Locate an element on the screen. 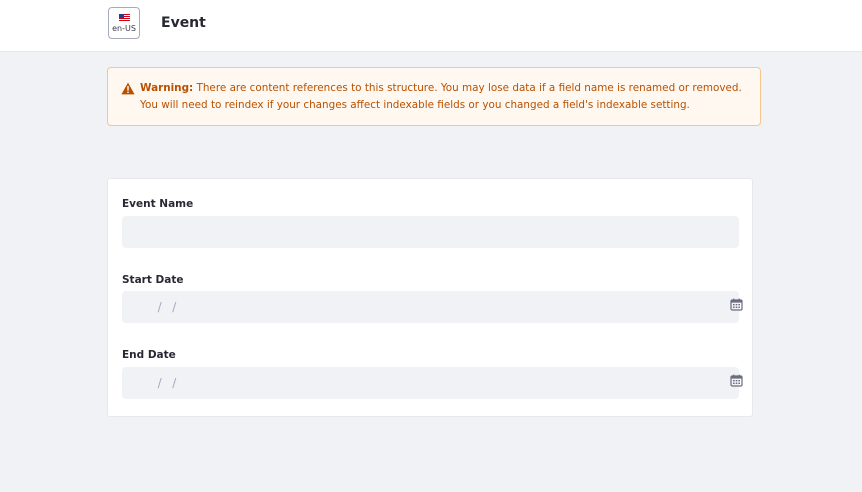 This screenshot has height=492, width=862. warning-triangle-icon is located at coordinates (128, 88).